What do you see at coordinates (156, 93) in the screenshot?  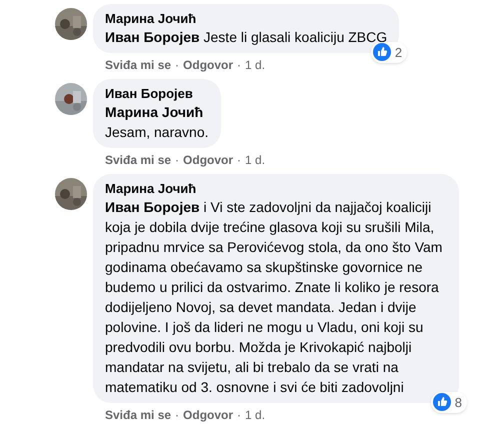 I see `author-name: Иван Боројев` at bounding box center [156, 93].